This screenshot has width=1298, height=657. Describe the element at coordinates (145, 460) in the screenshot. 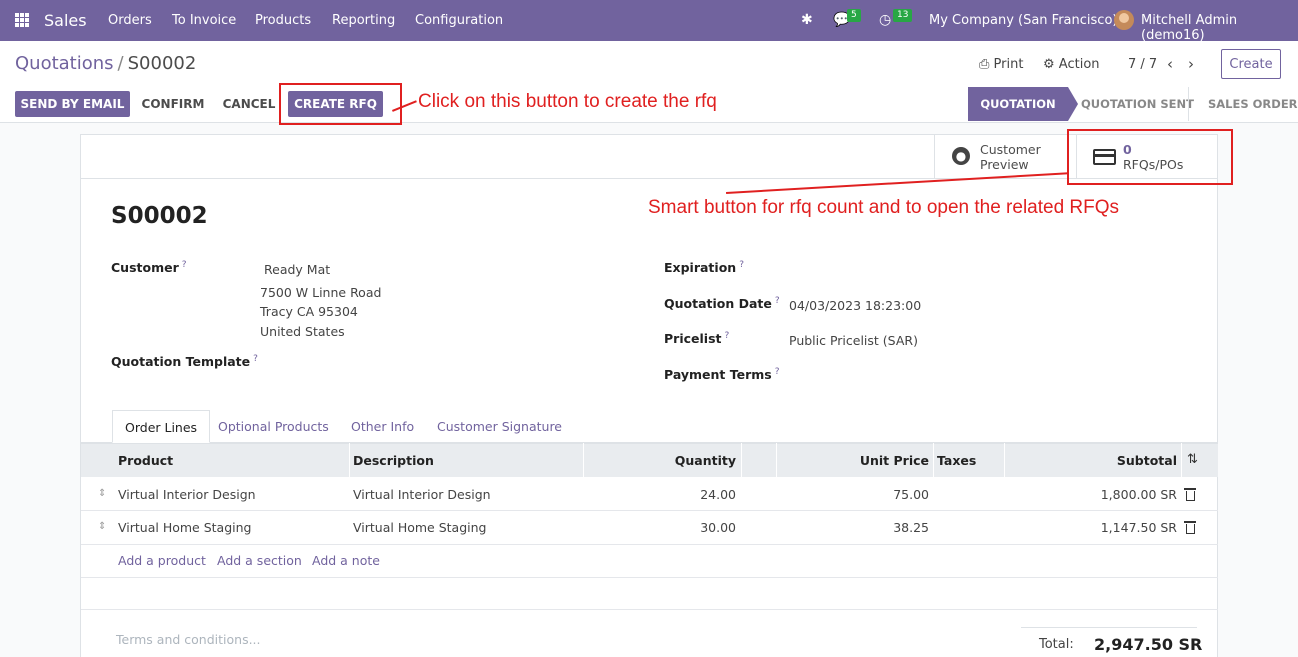

I see `column-product: Product` at that location.